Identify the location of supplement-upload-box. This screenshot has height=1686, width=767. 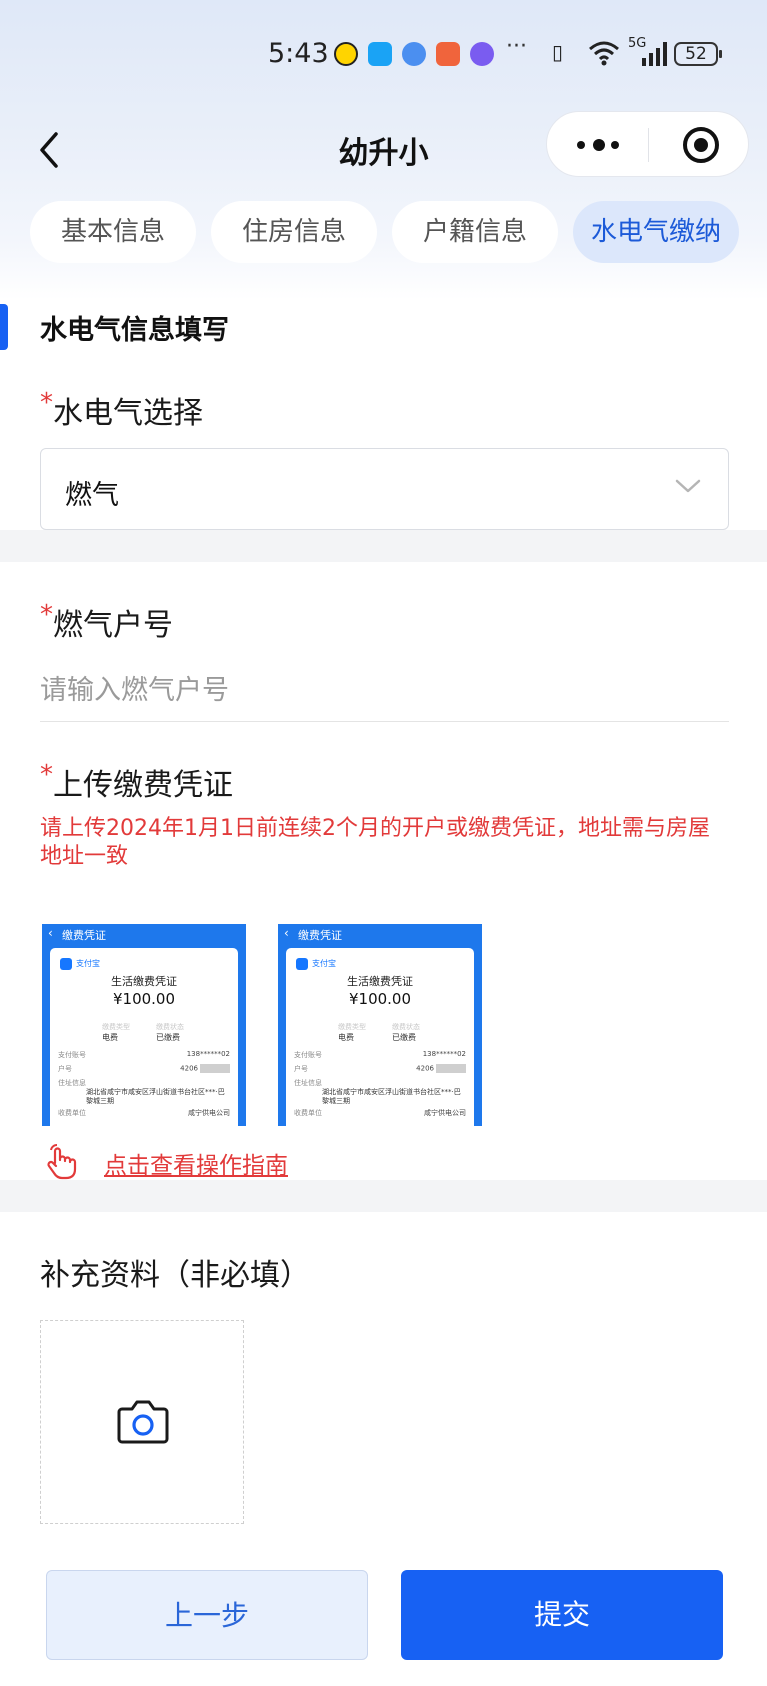
(142, 1422).